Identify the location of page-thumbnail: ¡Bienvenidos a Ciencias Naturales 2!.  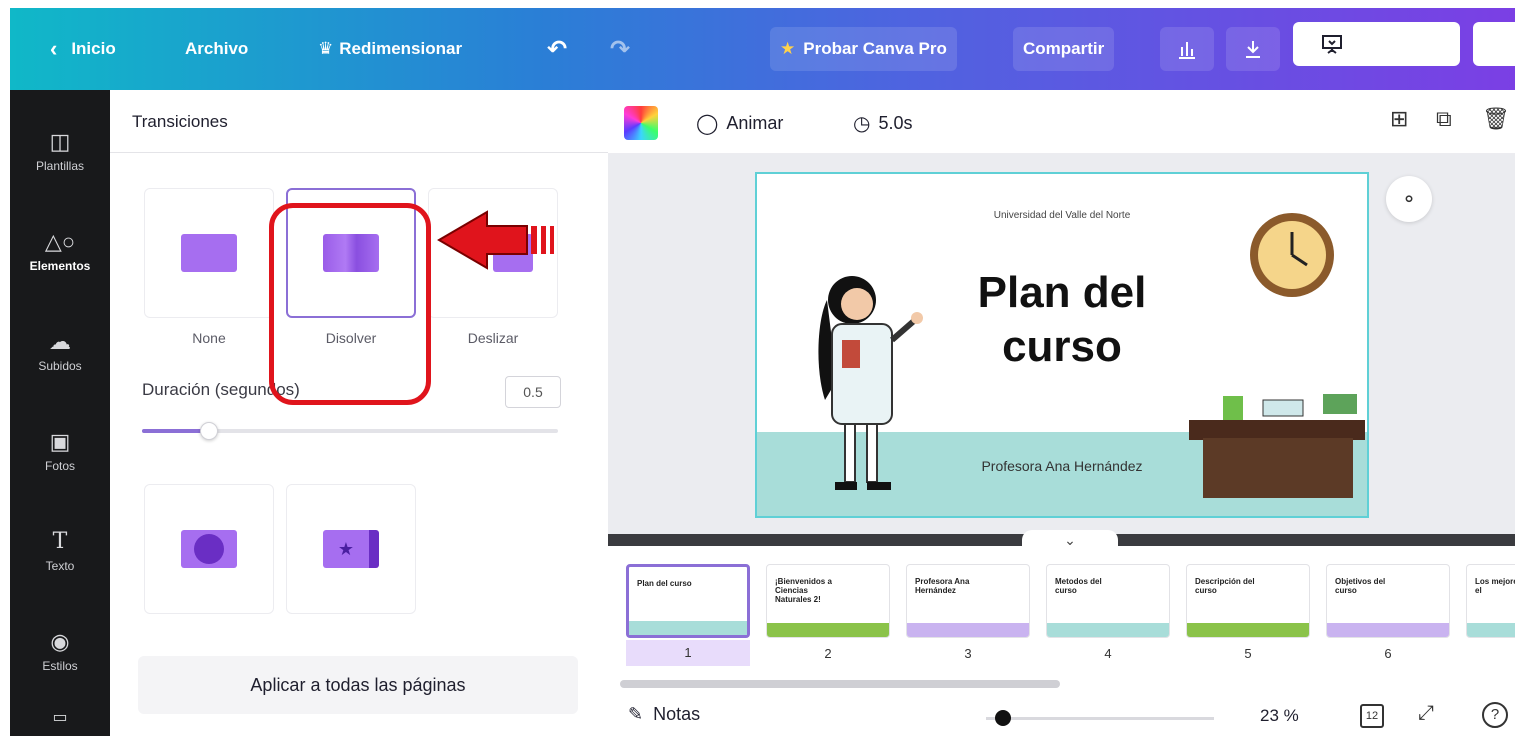
(828, 601).